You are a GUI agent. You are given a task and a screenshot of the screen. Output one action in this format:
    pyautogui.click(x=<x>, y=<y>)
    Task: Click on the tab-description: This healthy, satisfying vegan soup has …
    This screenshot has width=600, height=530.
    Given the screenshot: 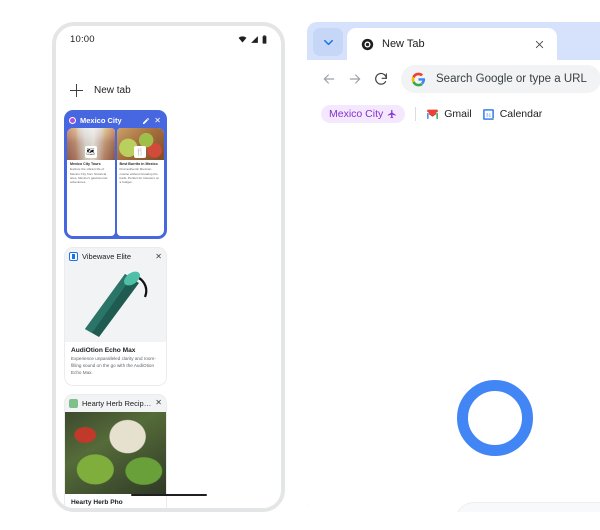 What is the action you would take?
    pyautogui.click(x=115, y=509)
    